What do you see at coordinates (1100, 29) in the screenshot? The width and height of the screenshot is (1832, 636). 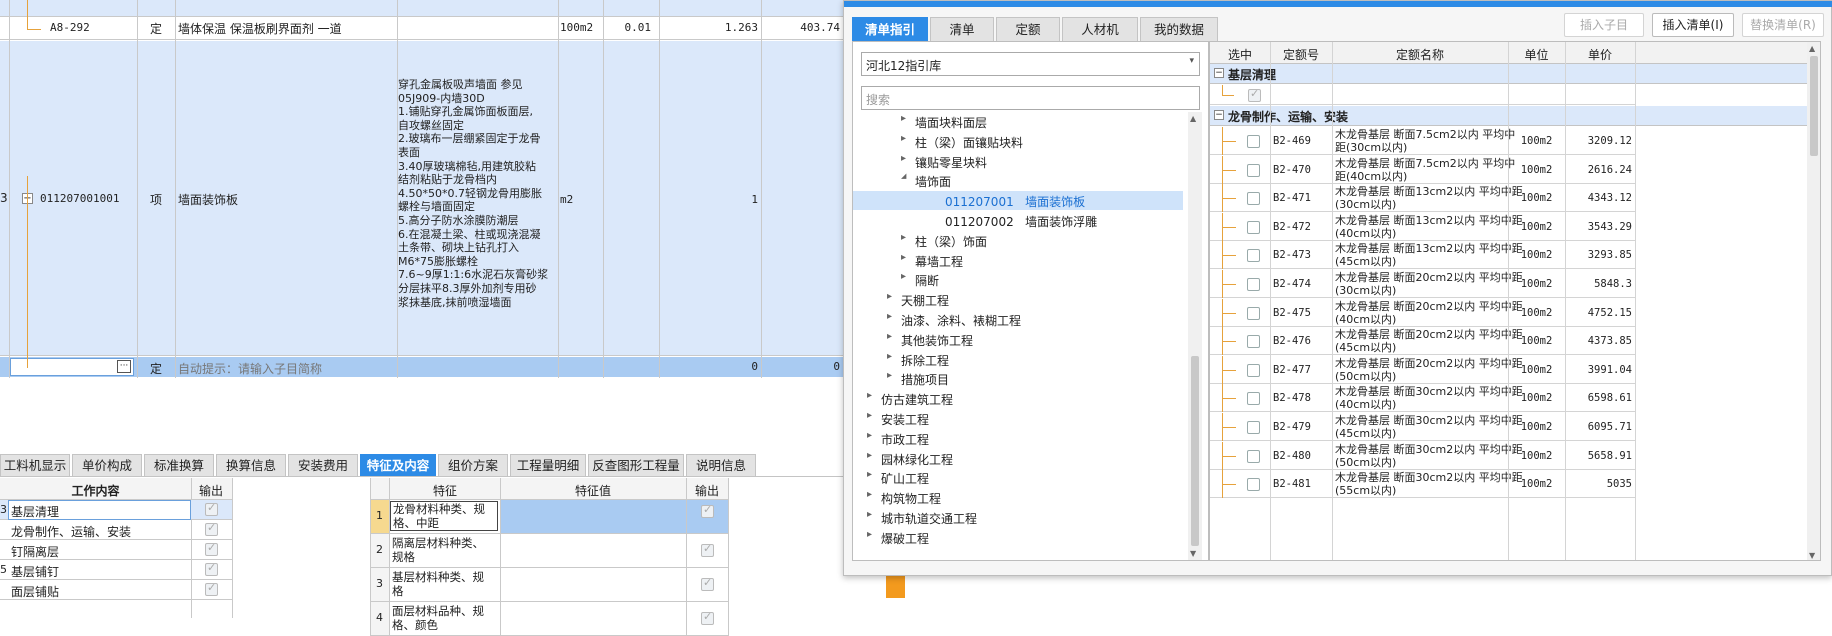 I see `dialog-tab: 人材机` at bounding box center [1100, 29].